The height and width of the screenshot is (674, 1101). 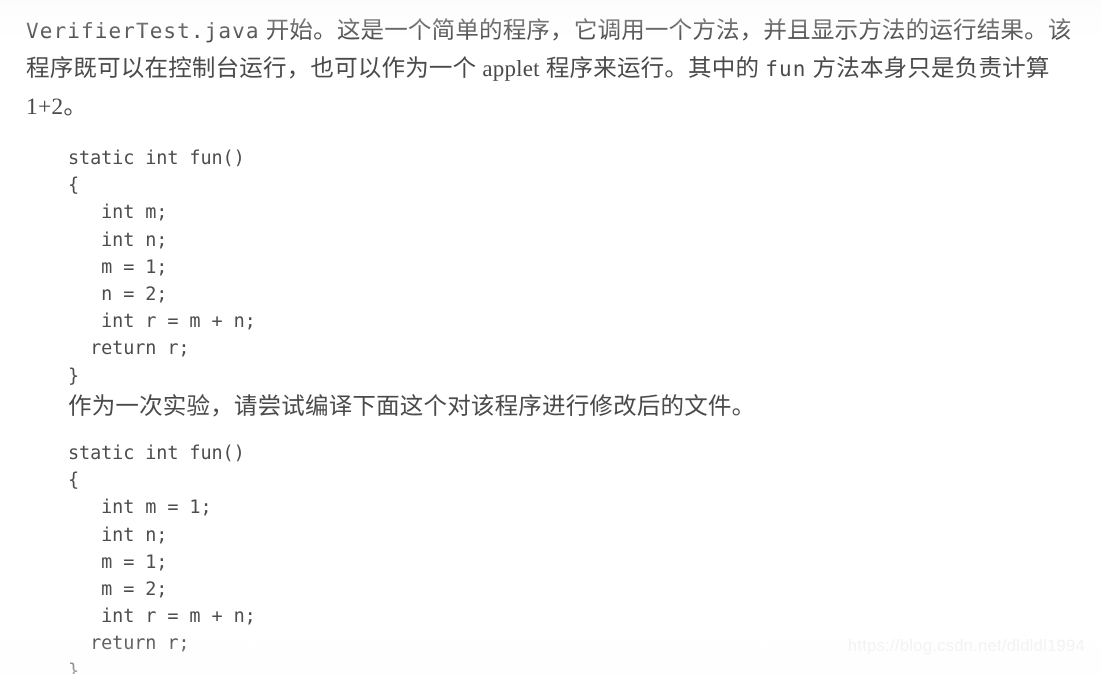 What do you see at coordinates (511, 68) in the screenshot?
I see `applet-keyword: applet` at bounding box center [511, 68].